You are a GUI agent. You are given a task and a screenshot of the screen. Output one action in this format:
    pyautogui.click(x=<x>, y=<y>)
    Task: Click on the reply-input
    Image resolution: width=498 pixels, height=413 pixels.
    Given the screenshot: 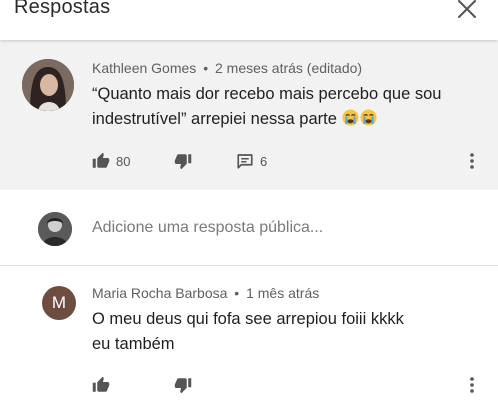 What is the action you would take?
    pyautogui.click(x=282, y=228)
    